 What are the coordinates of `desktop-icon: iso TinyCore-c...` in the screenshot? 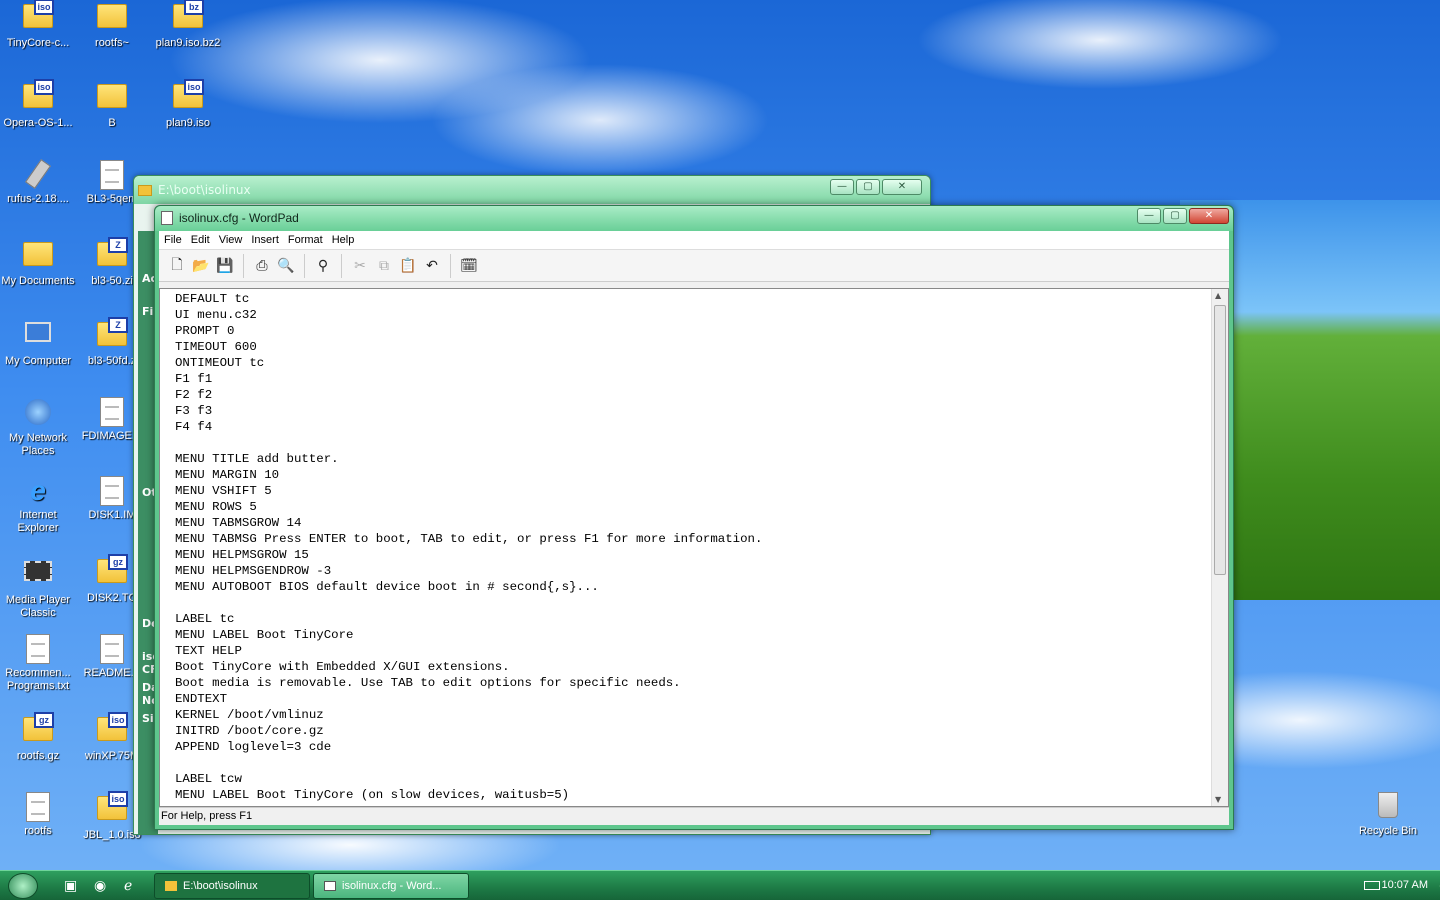 It's located at (38, 35).